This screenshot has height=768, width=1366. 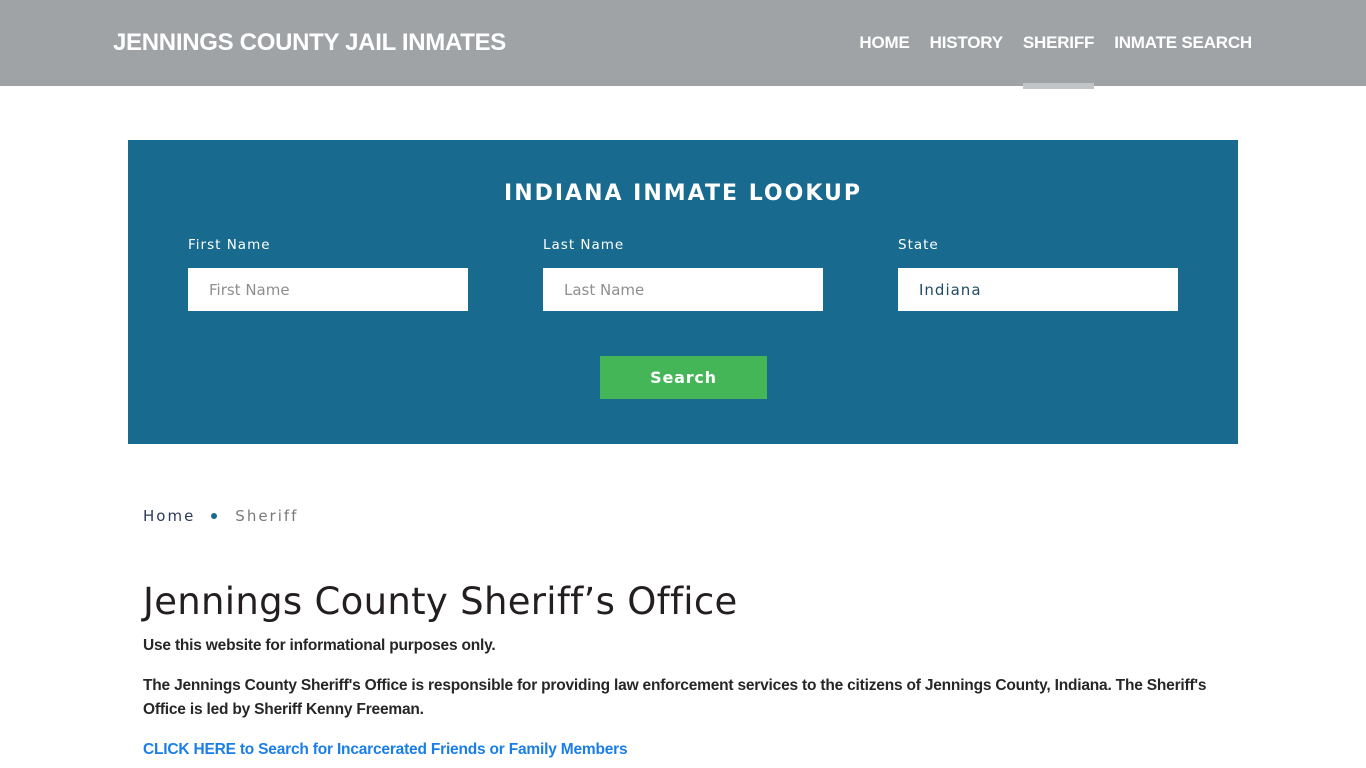 I want to click on state-input, so click(x=1038, y=289).